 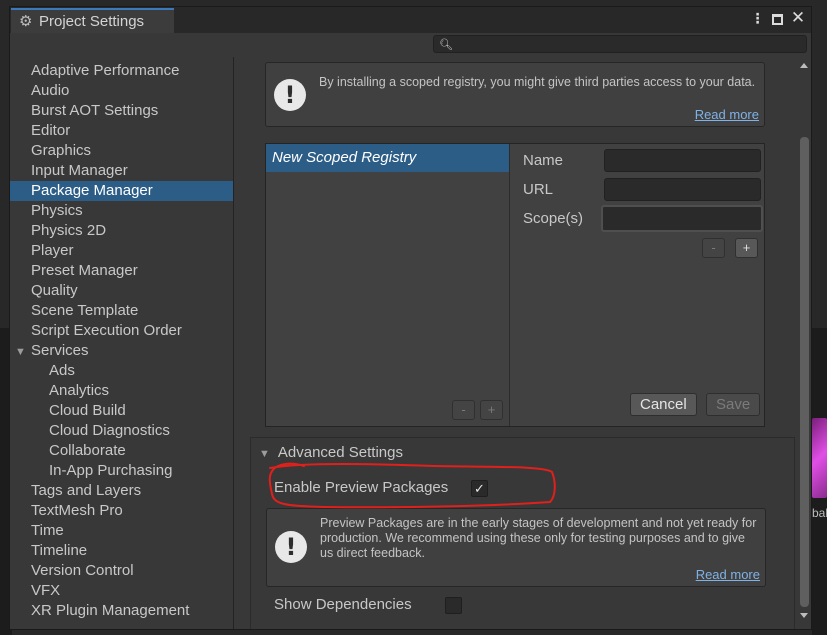 What do you see at coordinates (50, 90) in the screenshot?
I see `sidebar-item-label: Audio` at bounding box center [50, 90].